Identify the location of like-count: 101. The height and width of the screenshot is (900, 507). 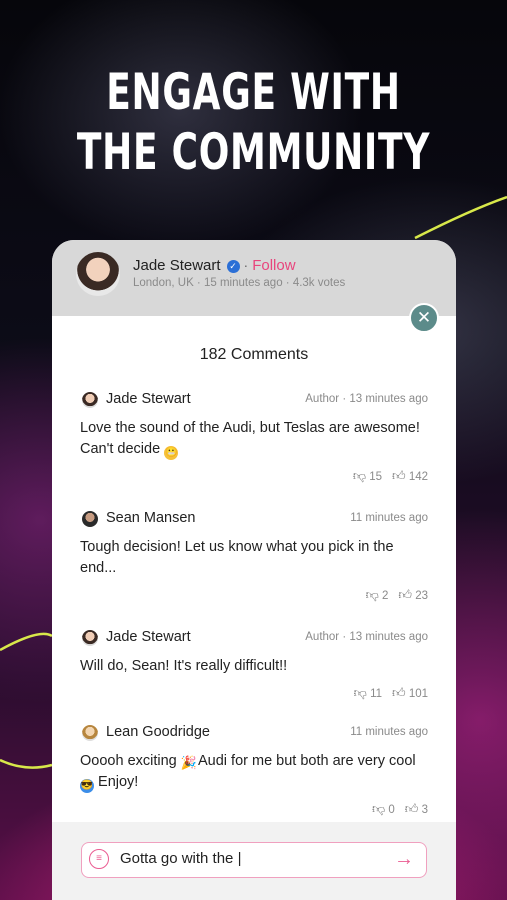
(418, 694).